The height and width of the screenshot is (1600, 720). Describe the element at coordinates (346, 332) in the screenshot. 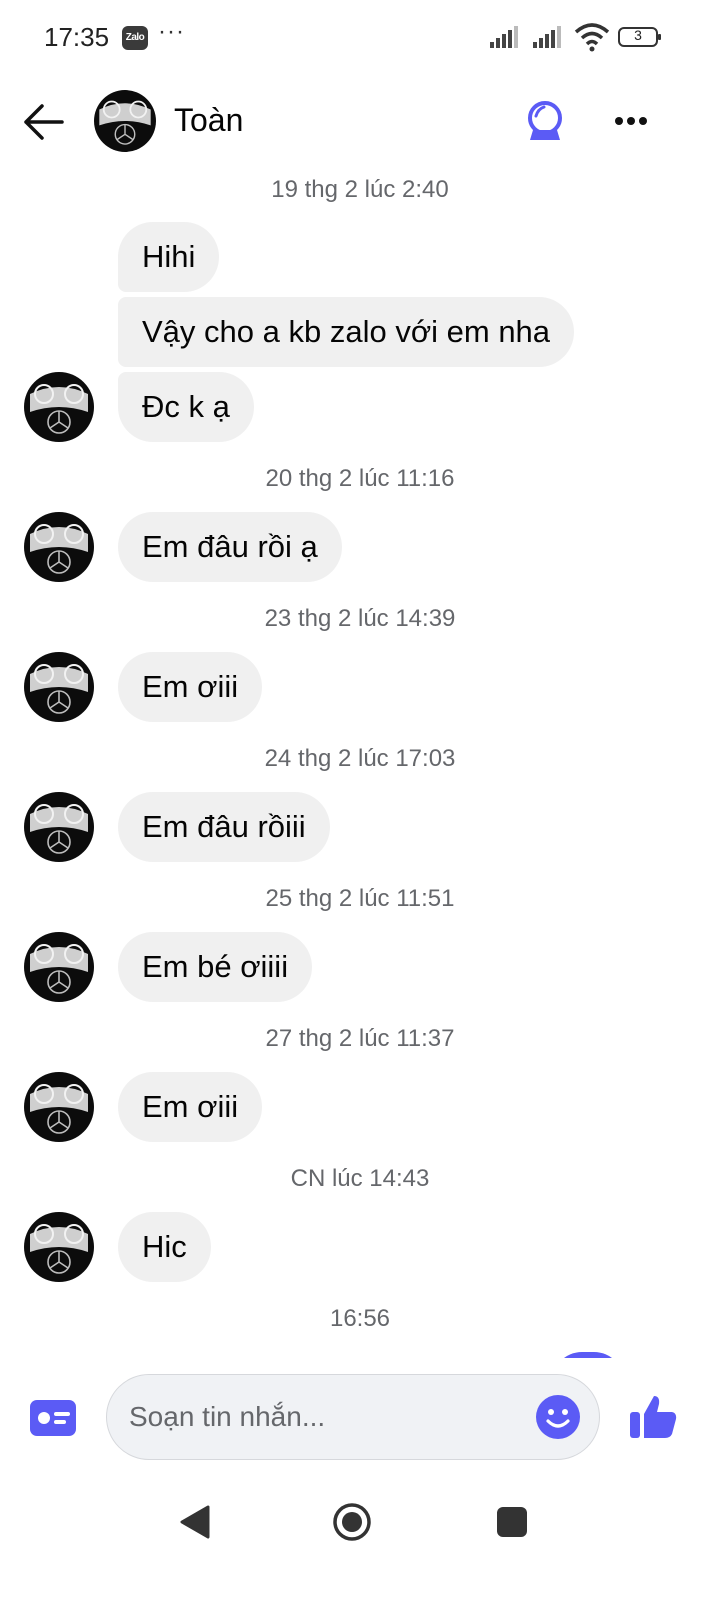

I see `message-bubble: Vậy cho a kb zalo với em nha` at that location.